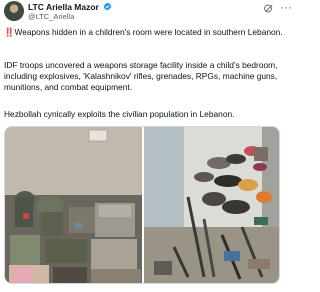 Image resolution: width=320 pixels, height=292 pixels. What do you see at coordinates (51, 16) in the screenshot?
I see `author-handle: @LTC_Ariella` at bounding box center [51, 16].